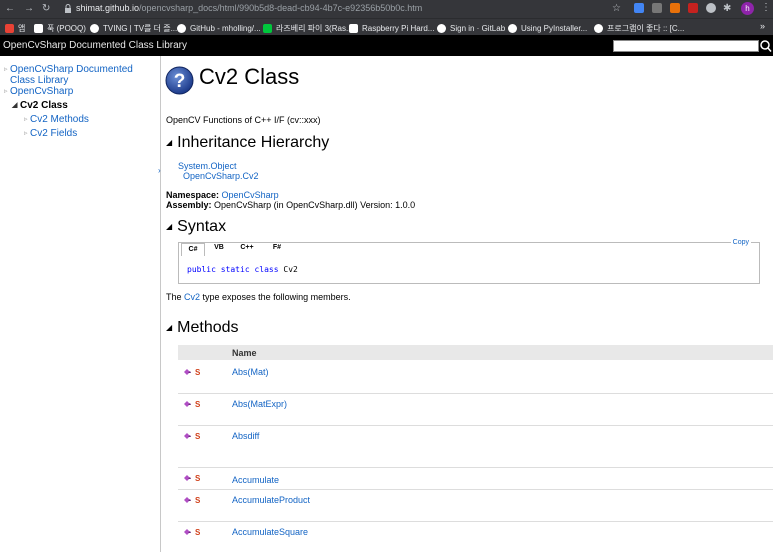  I want to click on pooq-icon, so click(38, 28).